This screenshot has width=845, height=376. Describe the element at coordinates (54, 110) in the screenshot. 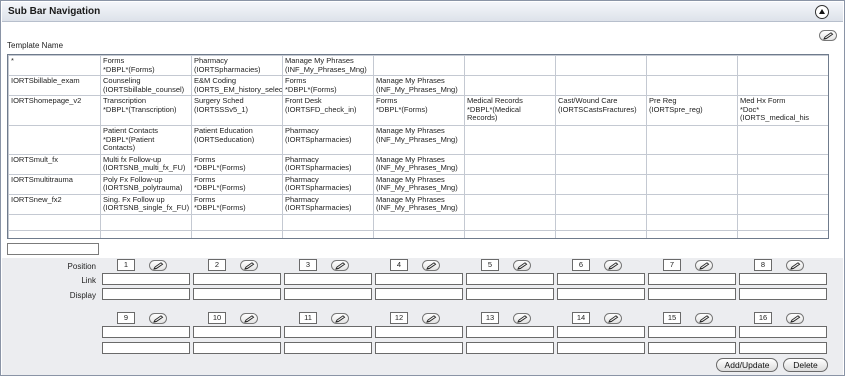

I see `template-name-cell: IORTShomepage_v2` at that location.